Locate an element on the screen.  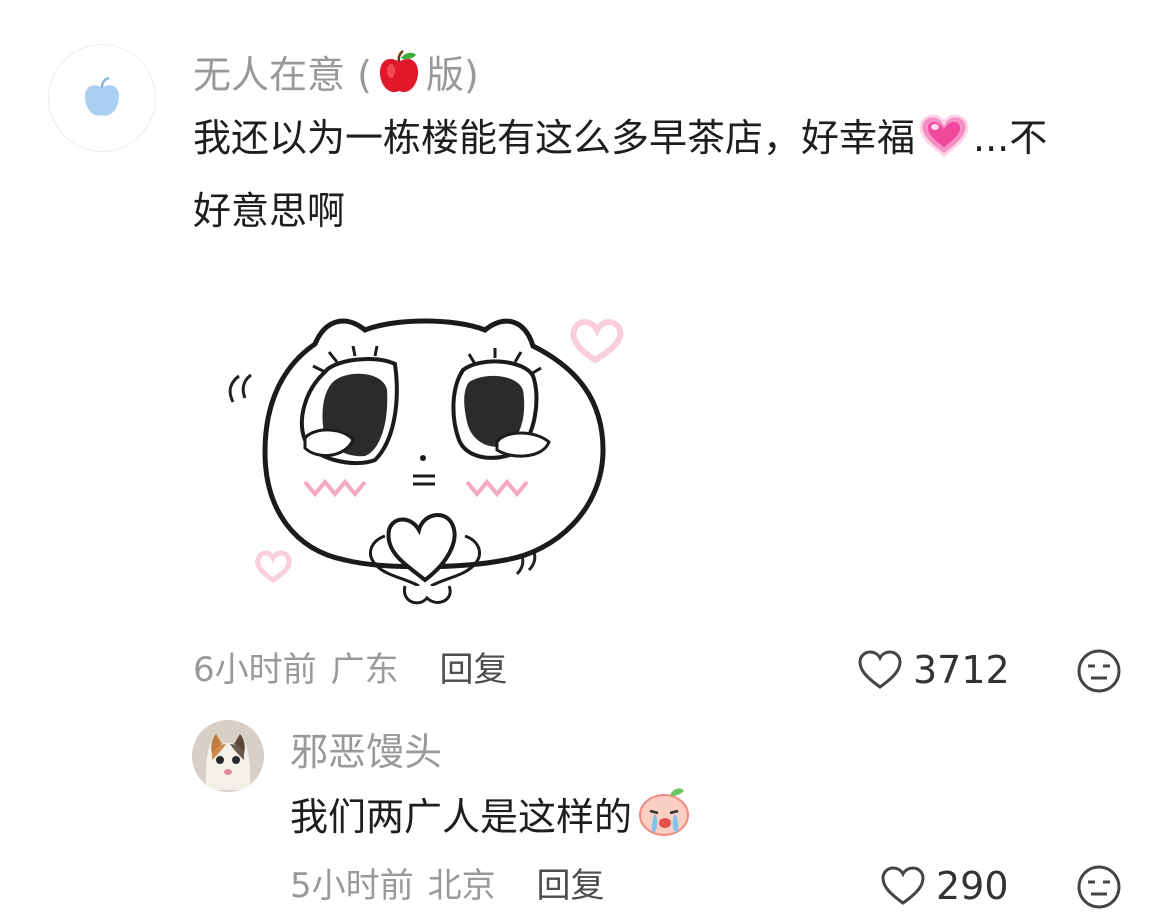
reply-button: 回复 is located at coordinates (473, 670).